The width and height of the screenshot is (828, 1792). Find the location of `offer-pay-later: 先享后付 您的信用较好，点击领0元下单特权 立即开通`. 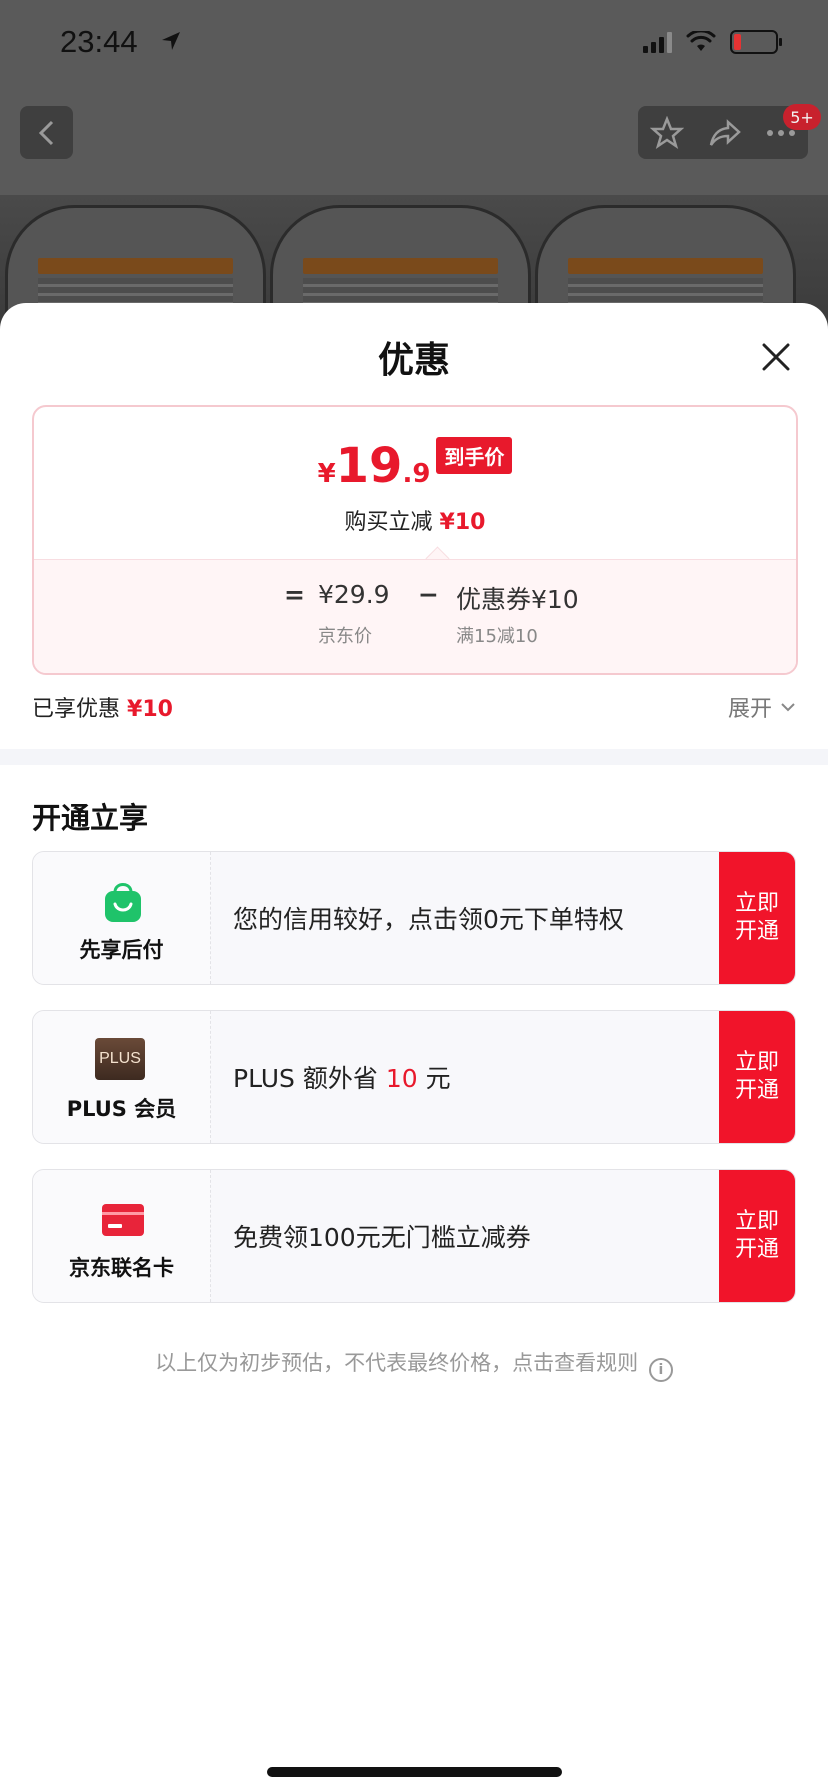

offer-pay-later: 先享后付 您的信用较好，点击领0元下单特权 立即开通 is located at coordinates (414, 918).